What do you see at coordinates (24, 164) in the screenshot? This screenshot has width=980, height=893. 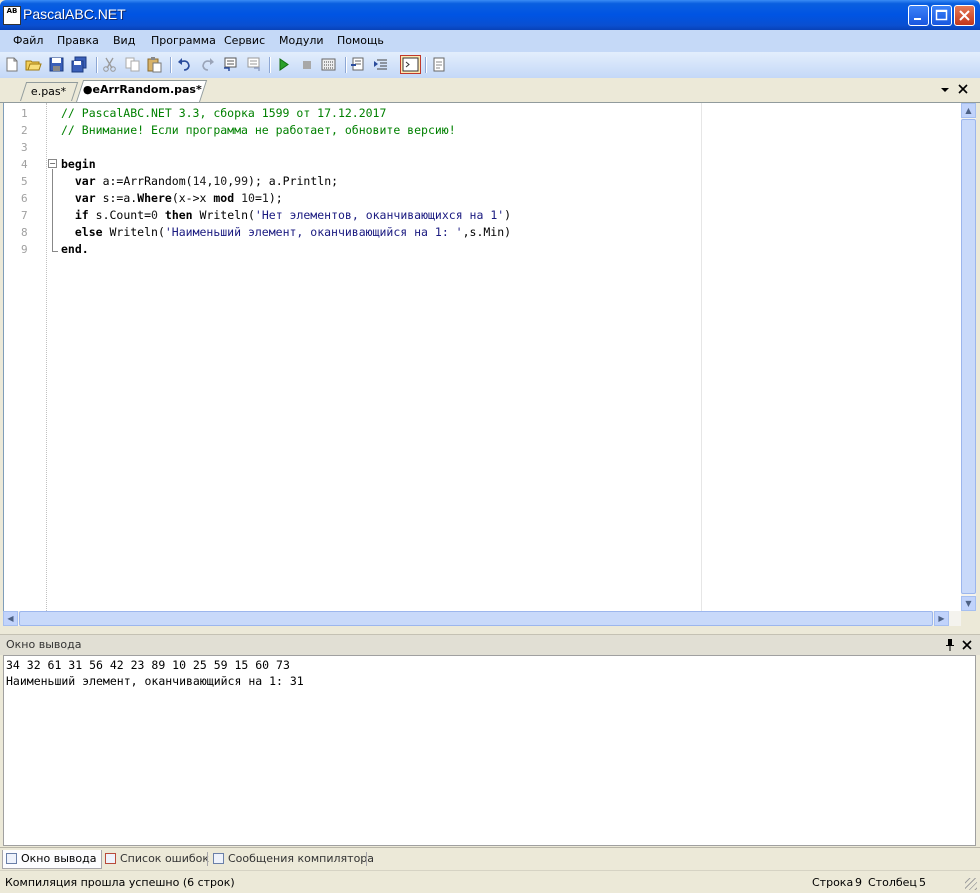 I see `line-number: 4` at bounding box center [24, 164].